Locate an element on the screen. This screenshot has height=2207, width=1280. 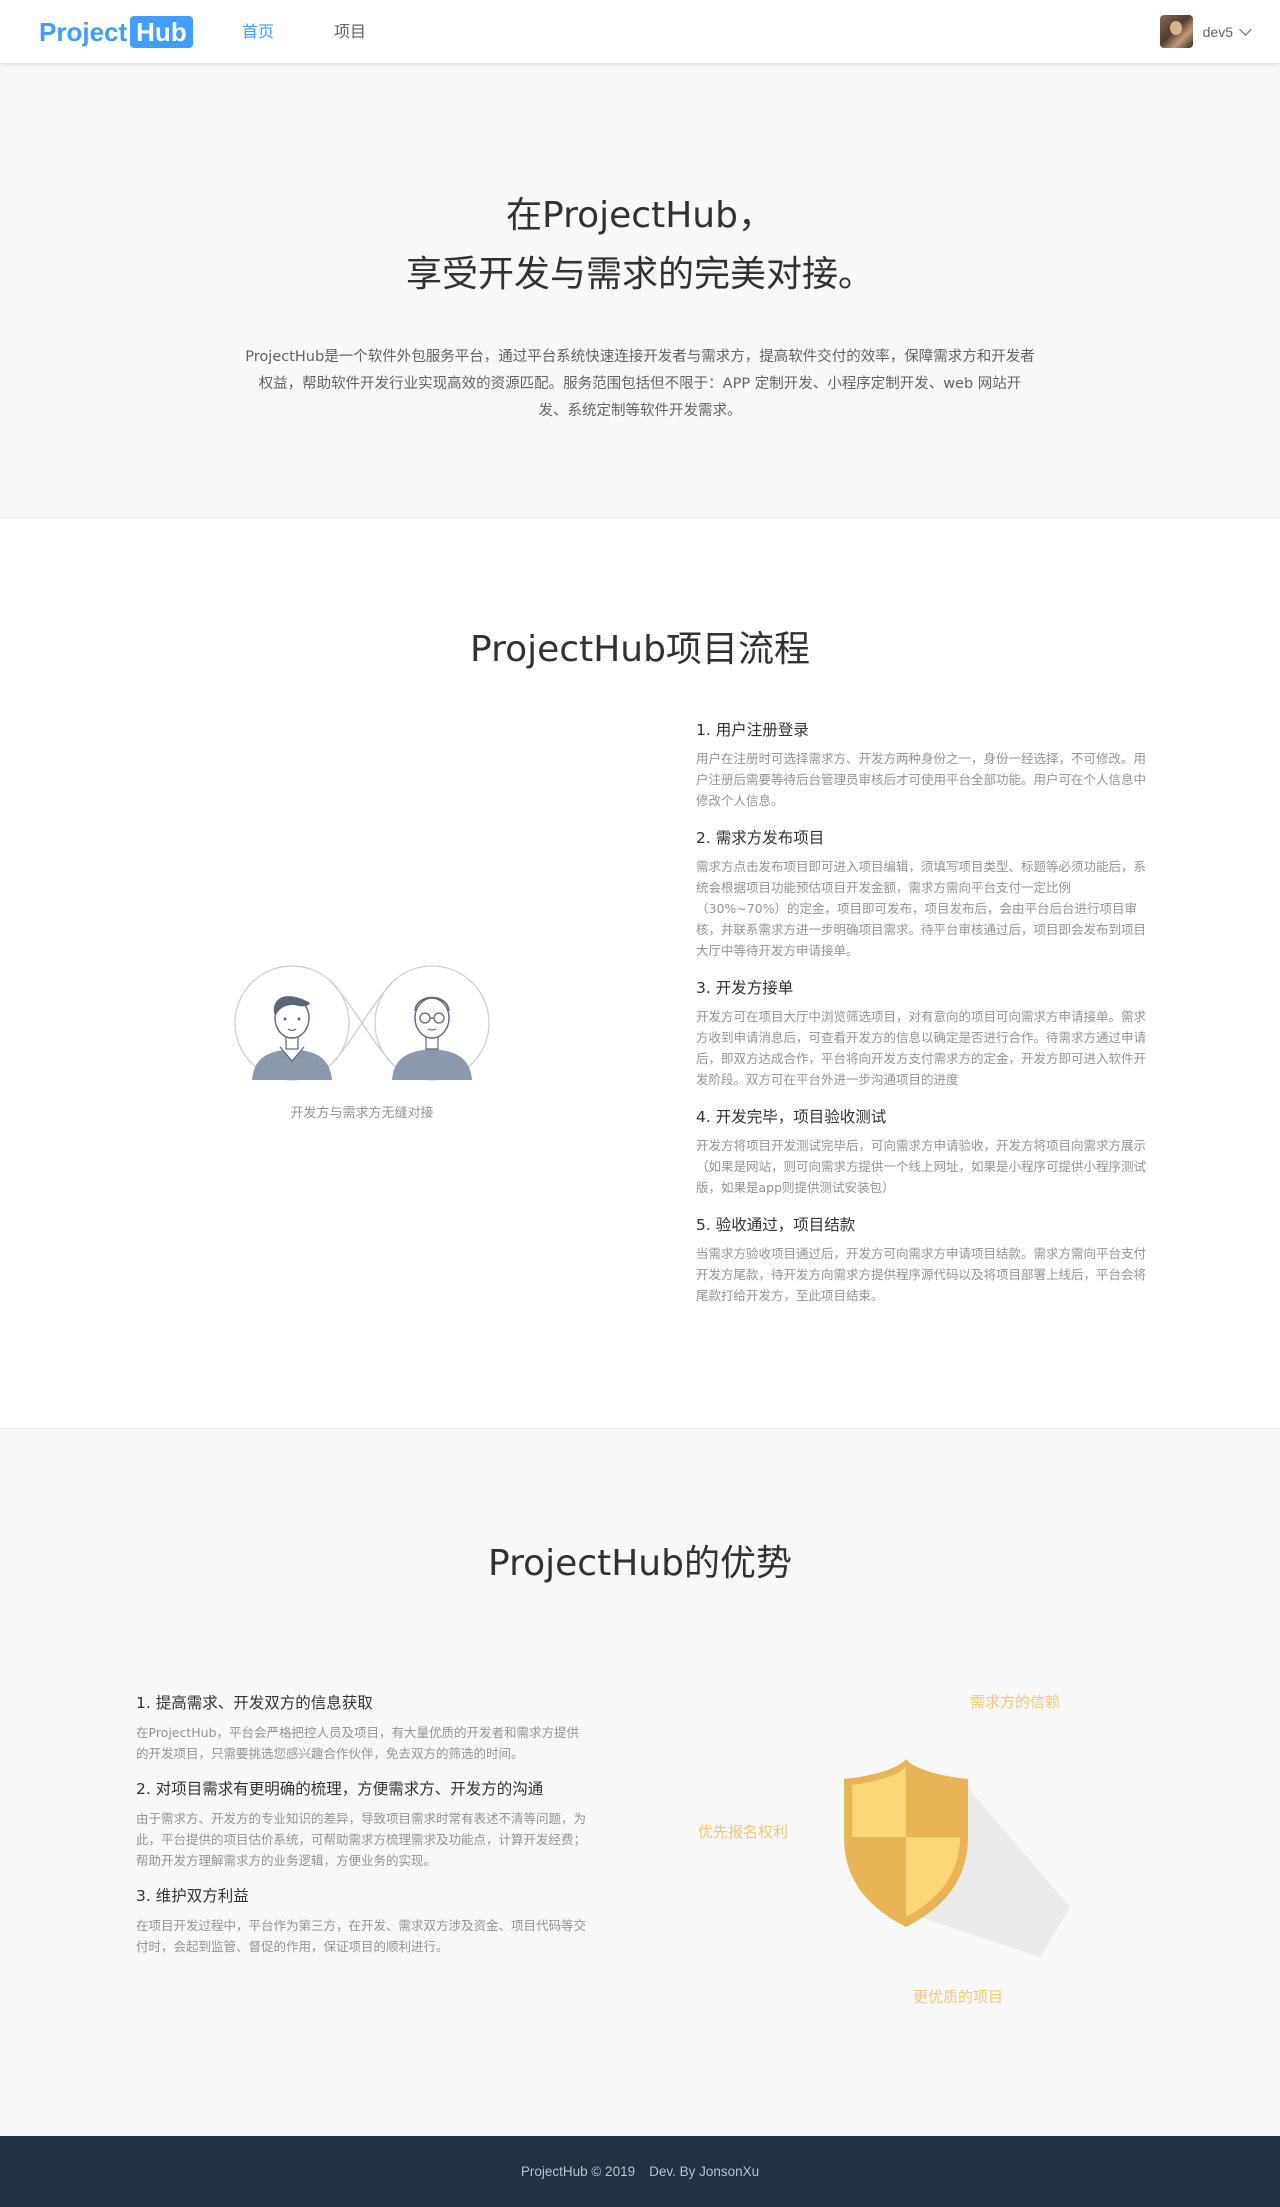
hero-title-line1: 在ProjectHub， is located at coordinates (640, 215).